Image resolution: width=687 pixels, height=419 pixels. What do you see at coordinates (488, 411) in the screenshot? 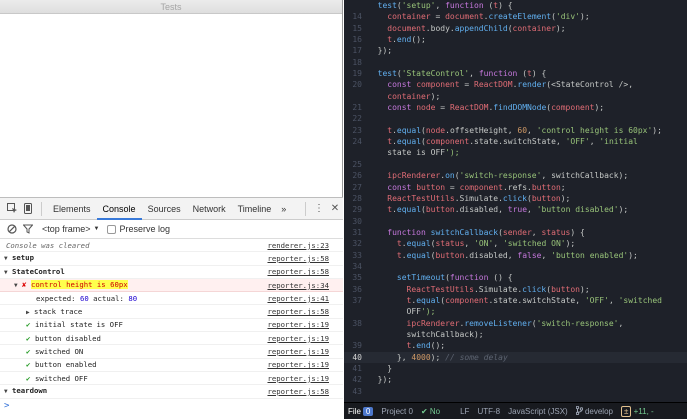
I see `encoding: UTF-8` at bounding box center [488, 411].